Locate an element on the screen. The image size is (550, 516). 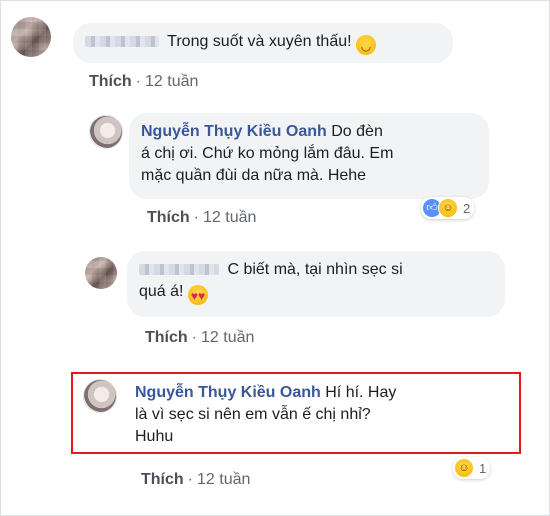
reaction-summary: ☺ 1 is located at coordinates (472, 468).